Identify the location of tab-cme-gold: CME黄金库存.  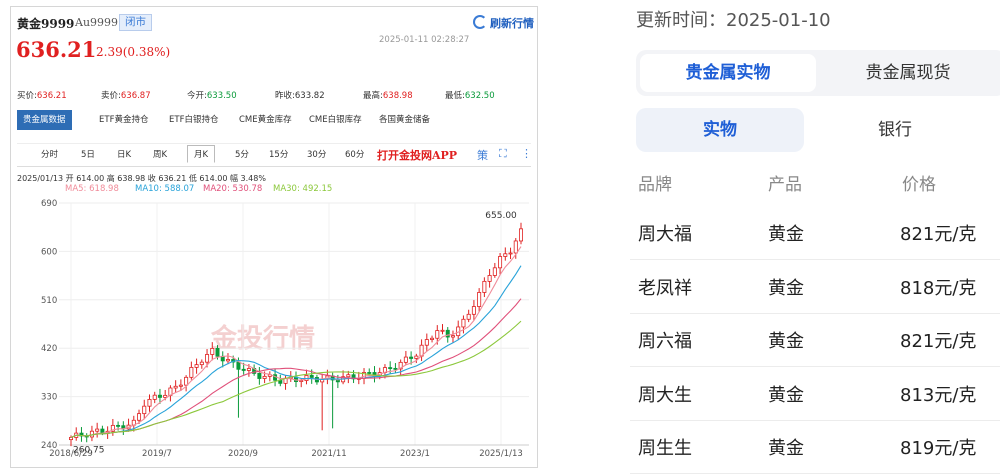
(265, 120).